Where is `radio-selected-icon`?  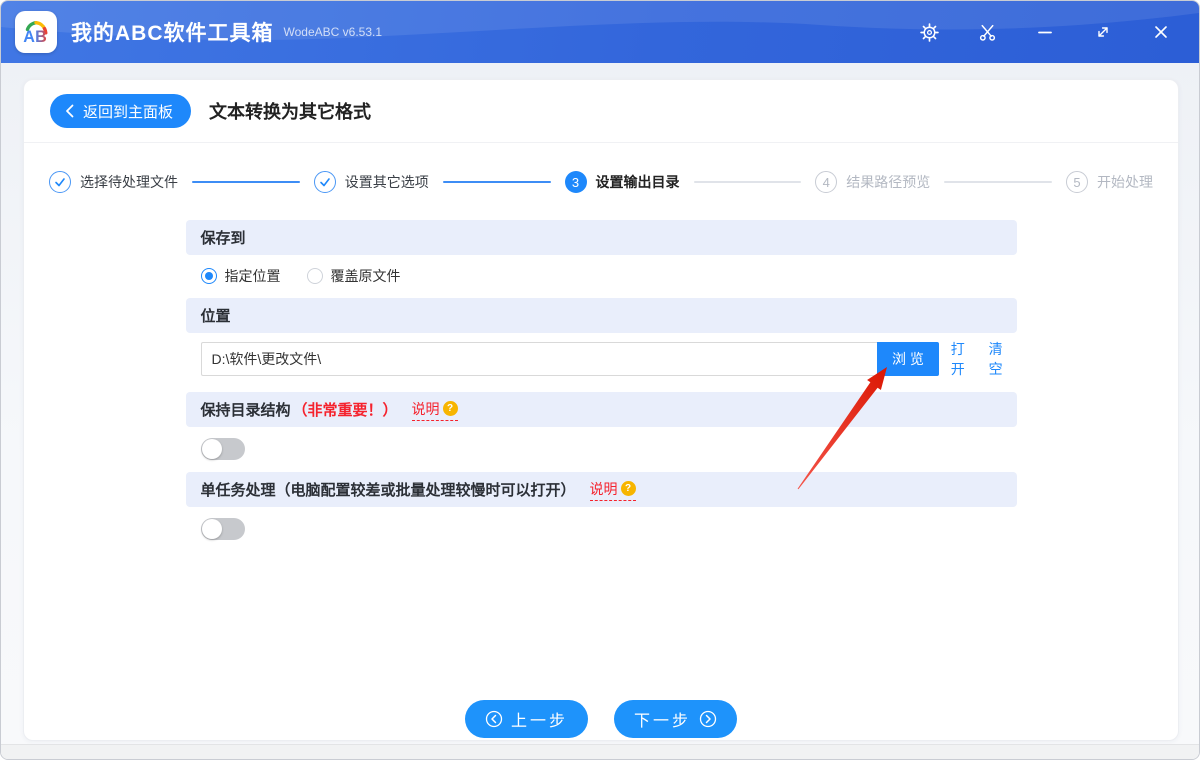 radio-selected-icon is located at coordinates (208, 276).